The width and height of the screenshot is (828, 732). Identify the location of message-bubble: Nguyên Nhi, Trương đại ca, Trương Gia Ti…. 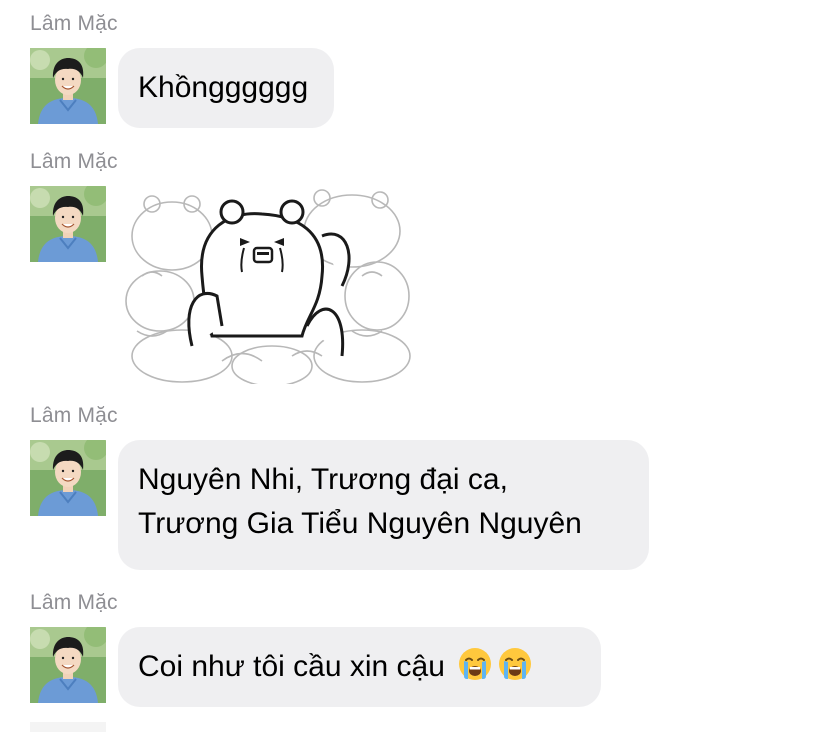
(383, 505).